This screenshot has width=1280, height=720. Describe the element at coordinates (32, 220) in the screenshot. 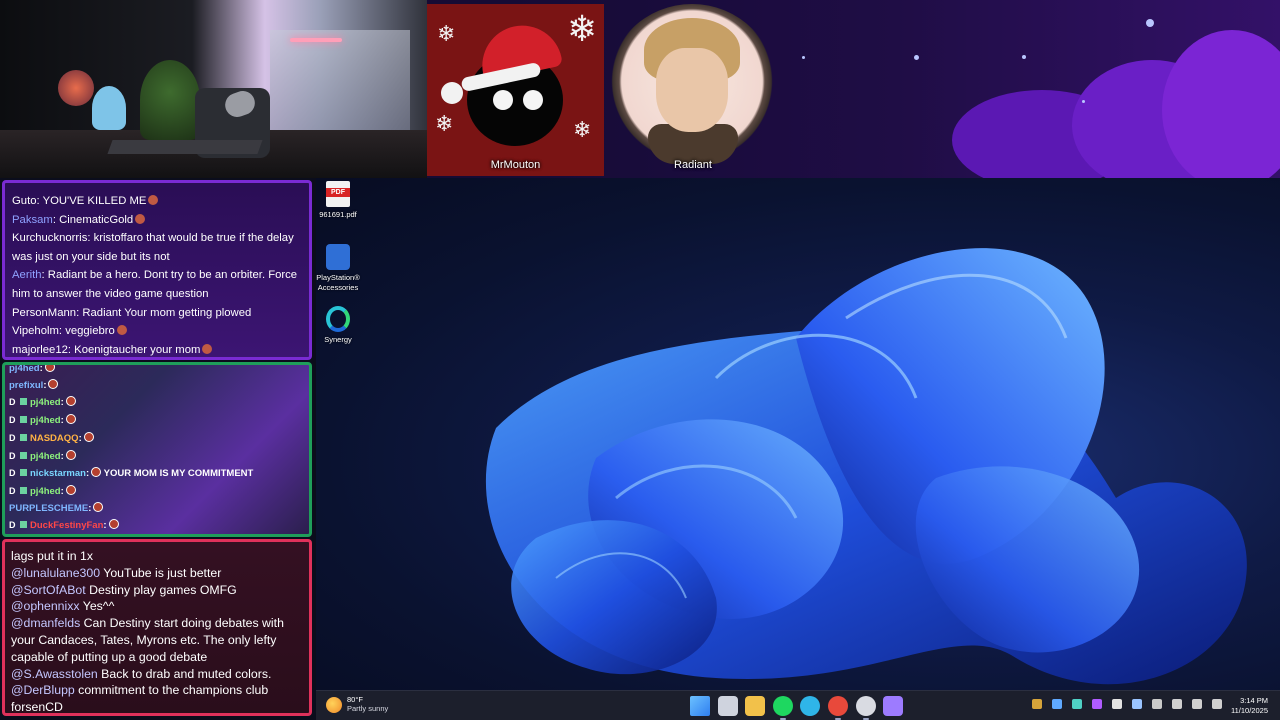

I see `chat-username: Paksam` at that location.